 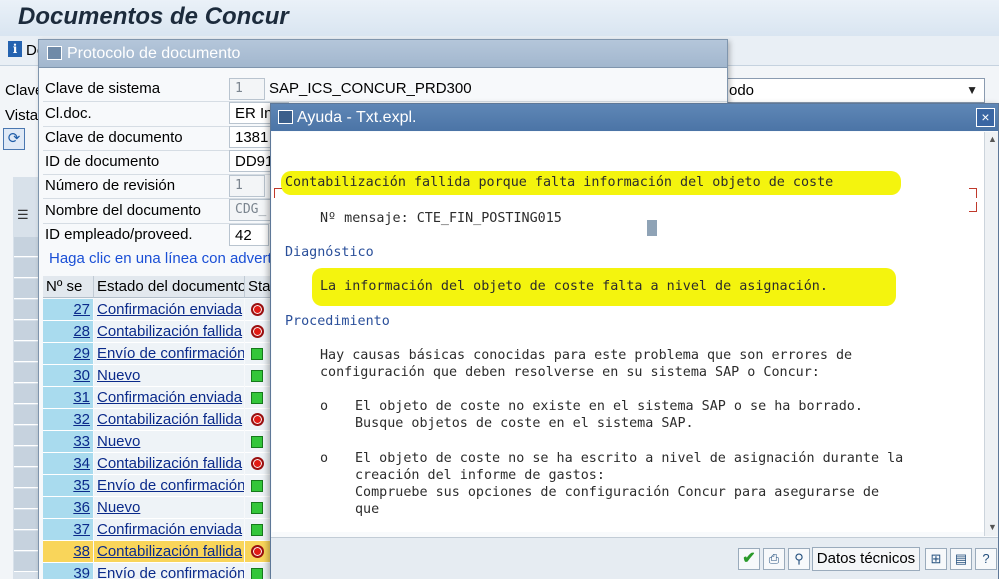 I want to click on table-row: 28 Contabilización fallida, so click(x=158, y=332).